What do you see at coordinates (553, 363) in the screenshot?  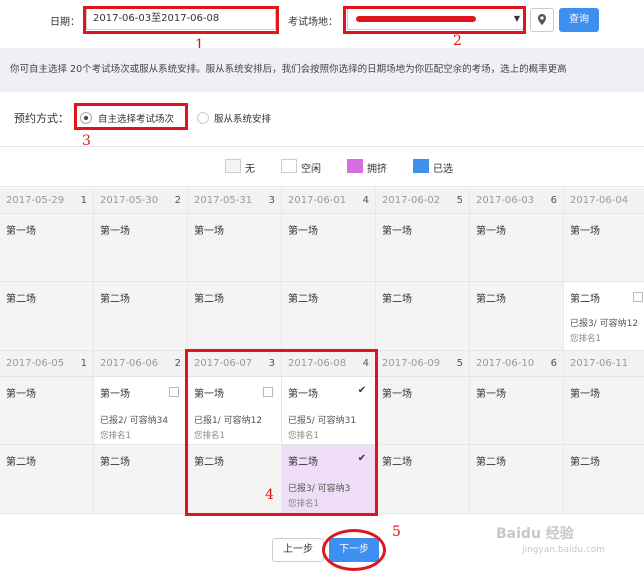 I see `day-number: 6` at bounding box center [553, 363].